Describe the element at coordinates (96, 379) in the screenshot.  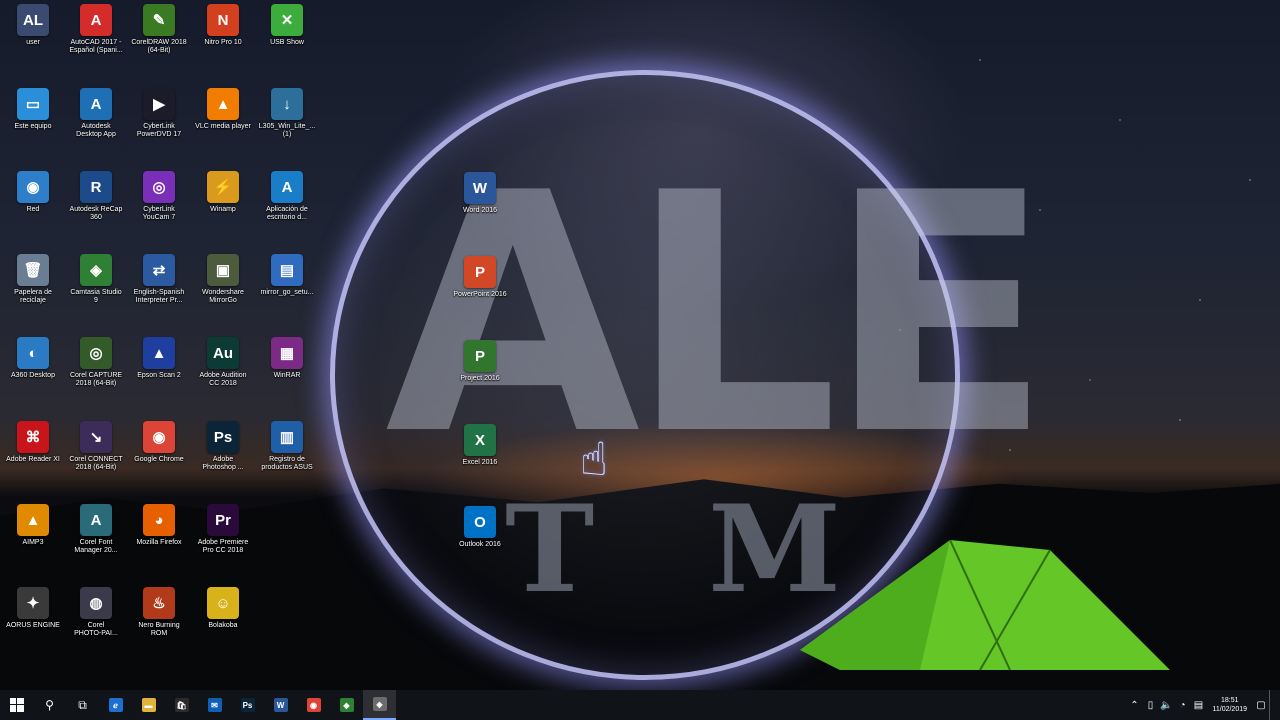
I see `desktop-icon-label: Corel CAPTURE 2018 (64-Bit)` at that location.